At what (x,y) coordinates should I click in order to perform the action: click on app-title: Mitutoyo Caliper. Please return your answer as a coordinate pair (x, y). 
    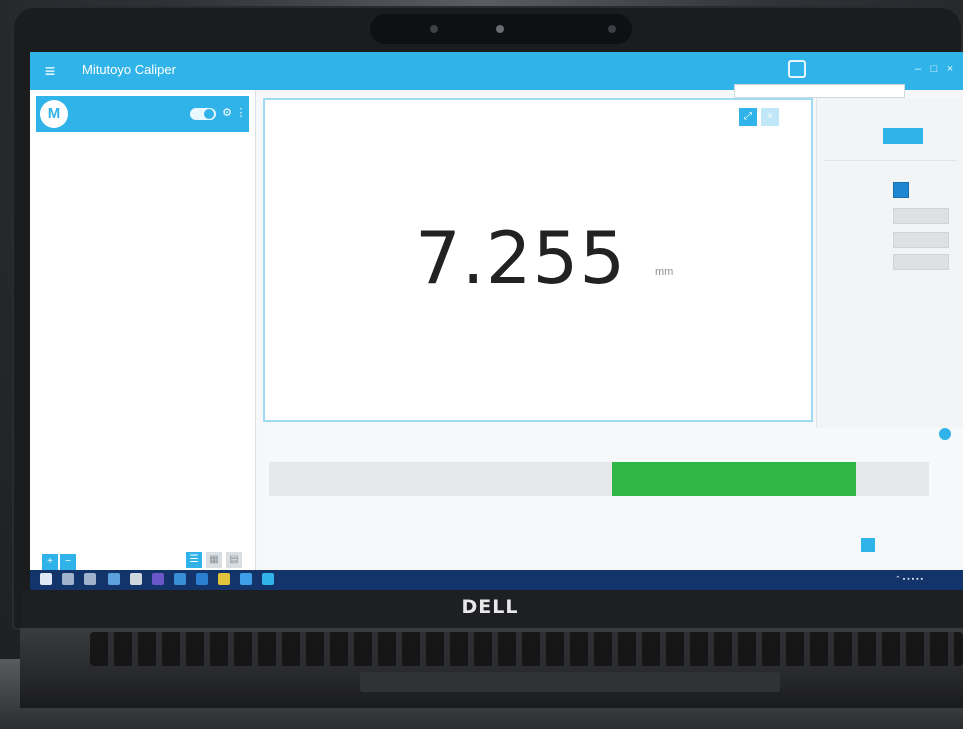
    Looking at the image, I should click on (129, 69).